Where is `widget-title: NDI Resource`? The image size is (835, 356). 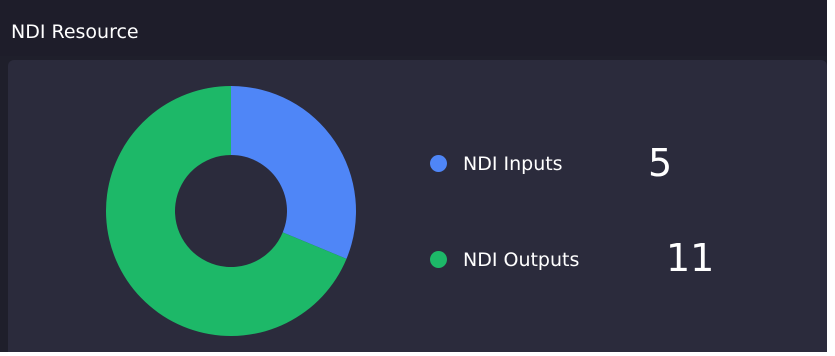
widget-title: NDI Resource is located at coordinates (75, 32).